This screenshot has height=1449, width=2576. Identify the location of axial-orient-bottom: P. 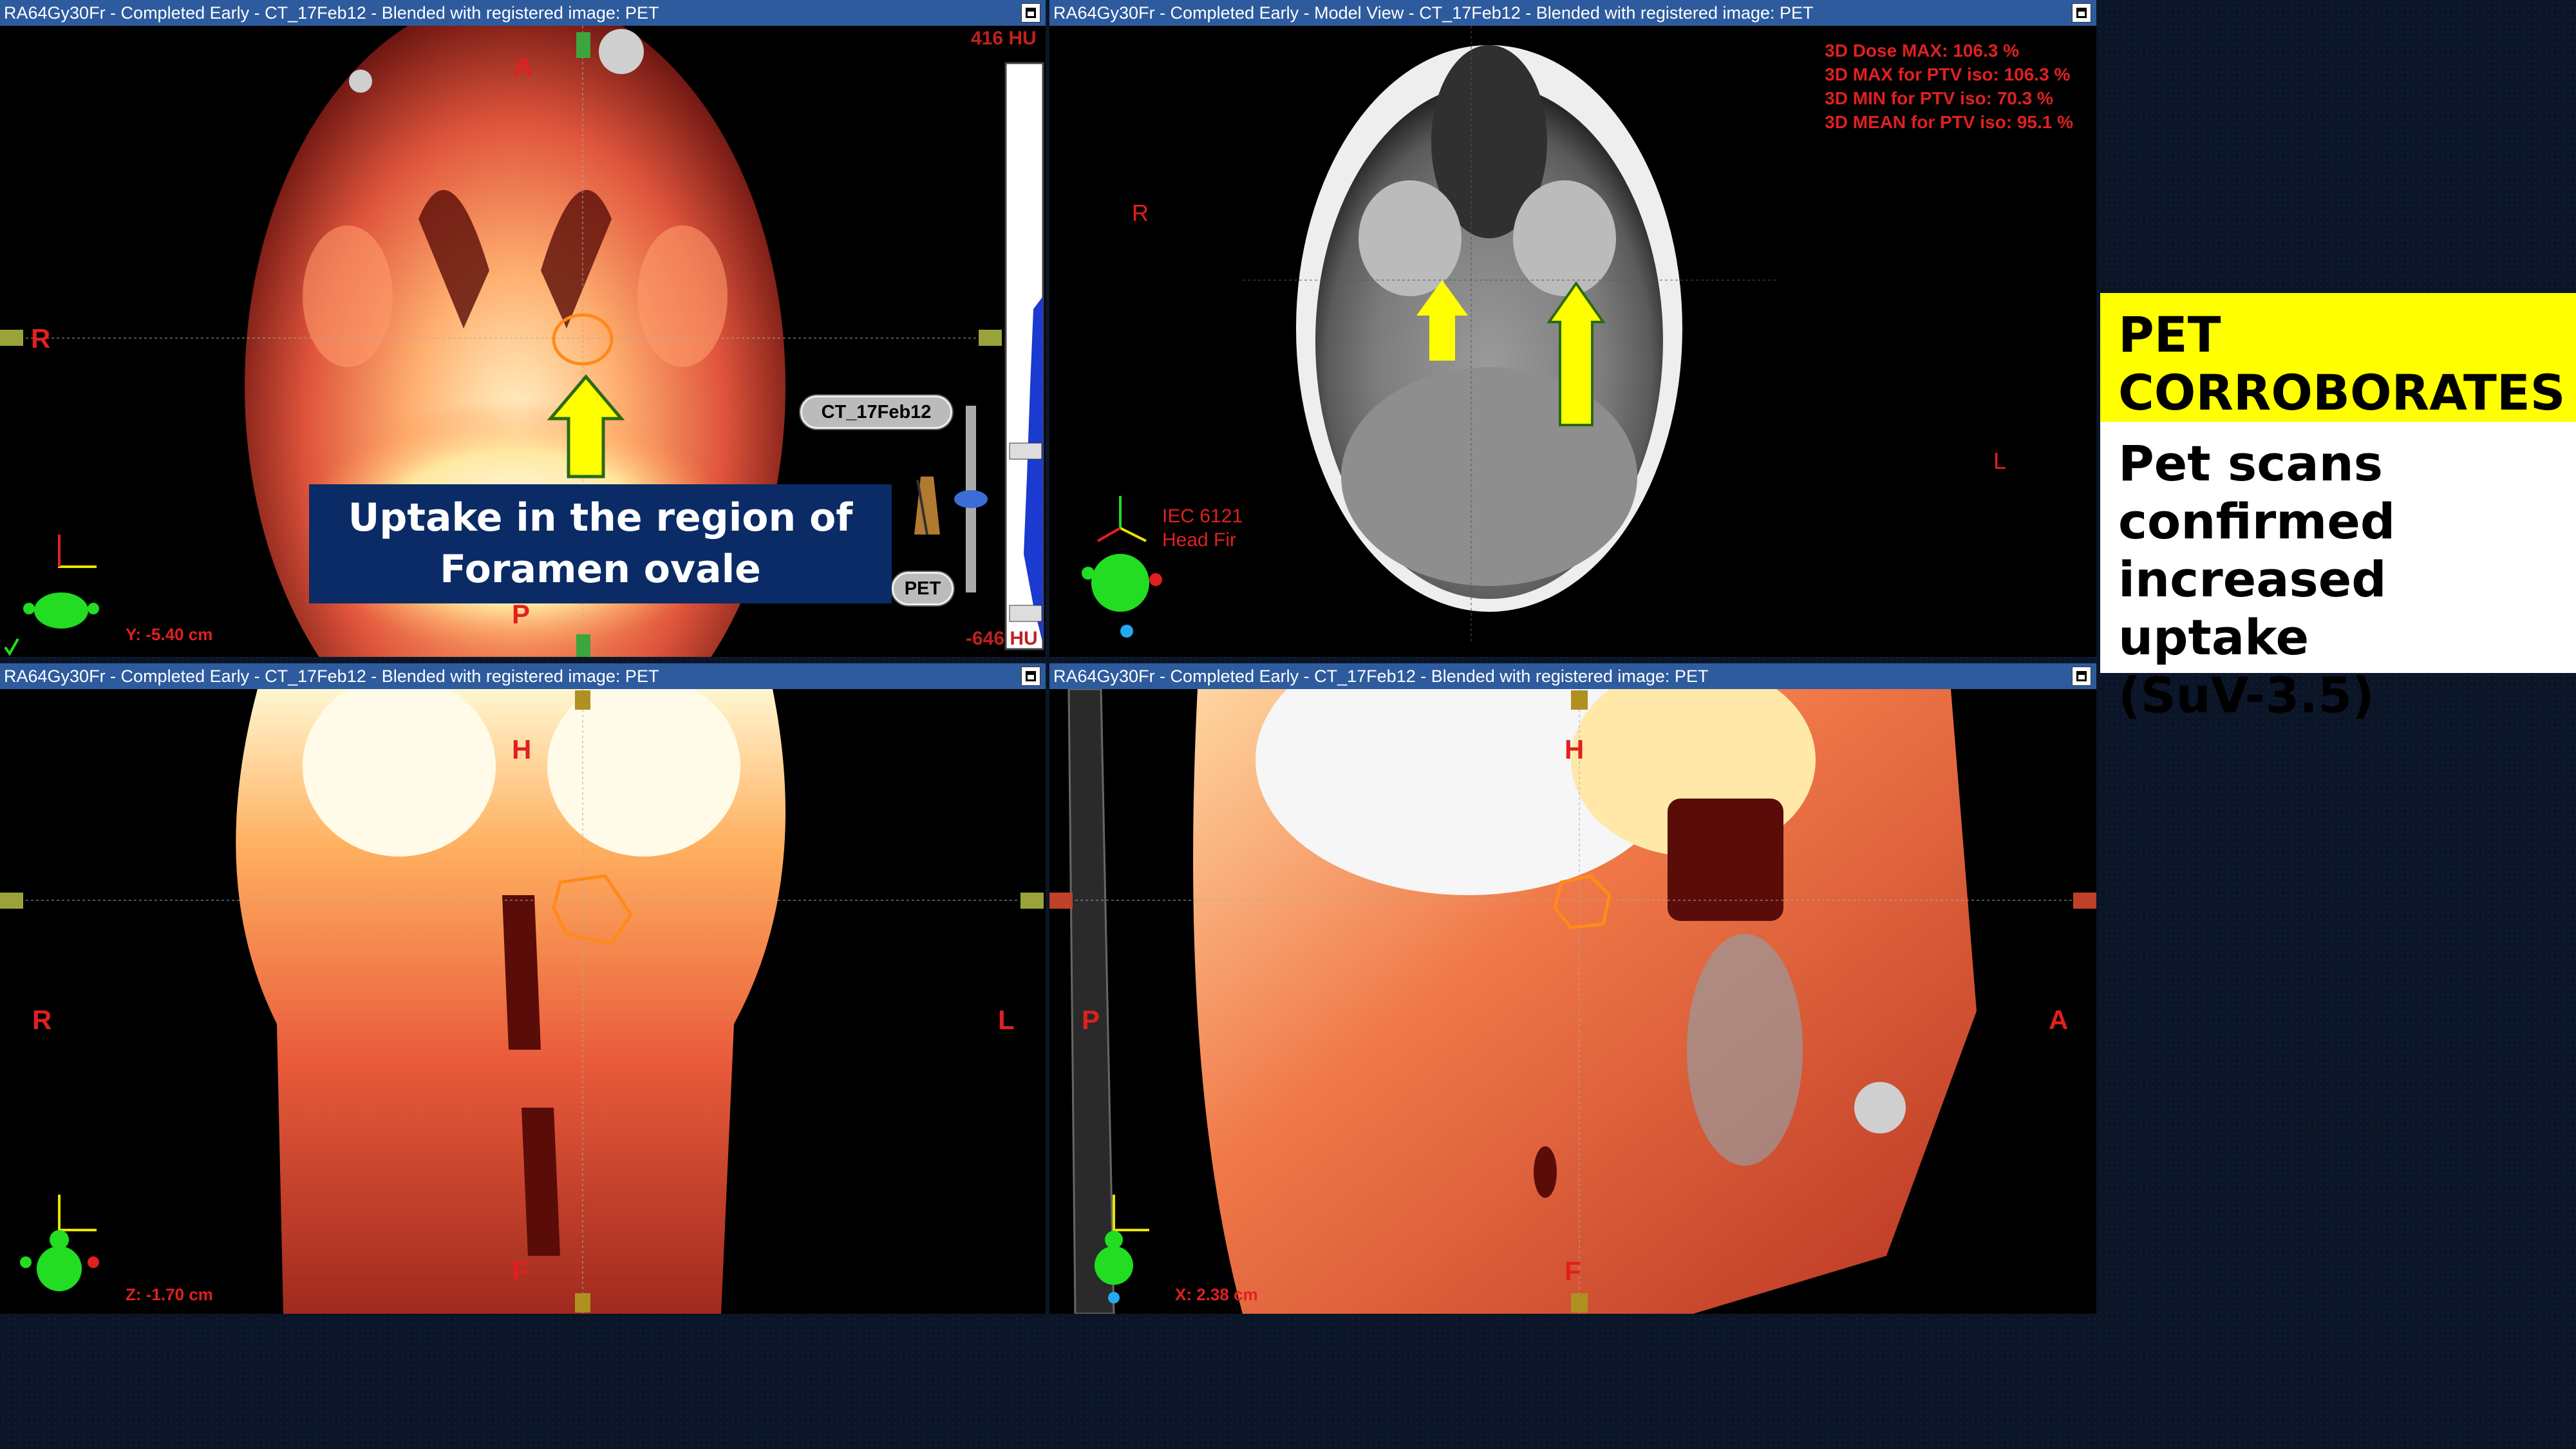
(521, 614).